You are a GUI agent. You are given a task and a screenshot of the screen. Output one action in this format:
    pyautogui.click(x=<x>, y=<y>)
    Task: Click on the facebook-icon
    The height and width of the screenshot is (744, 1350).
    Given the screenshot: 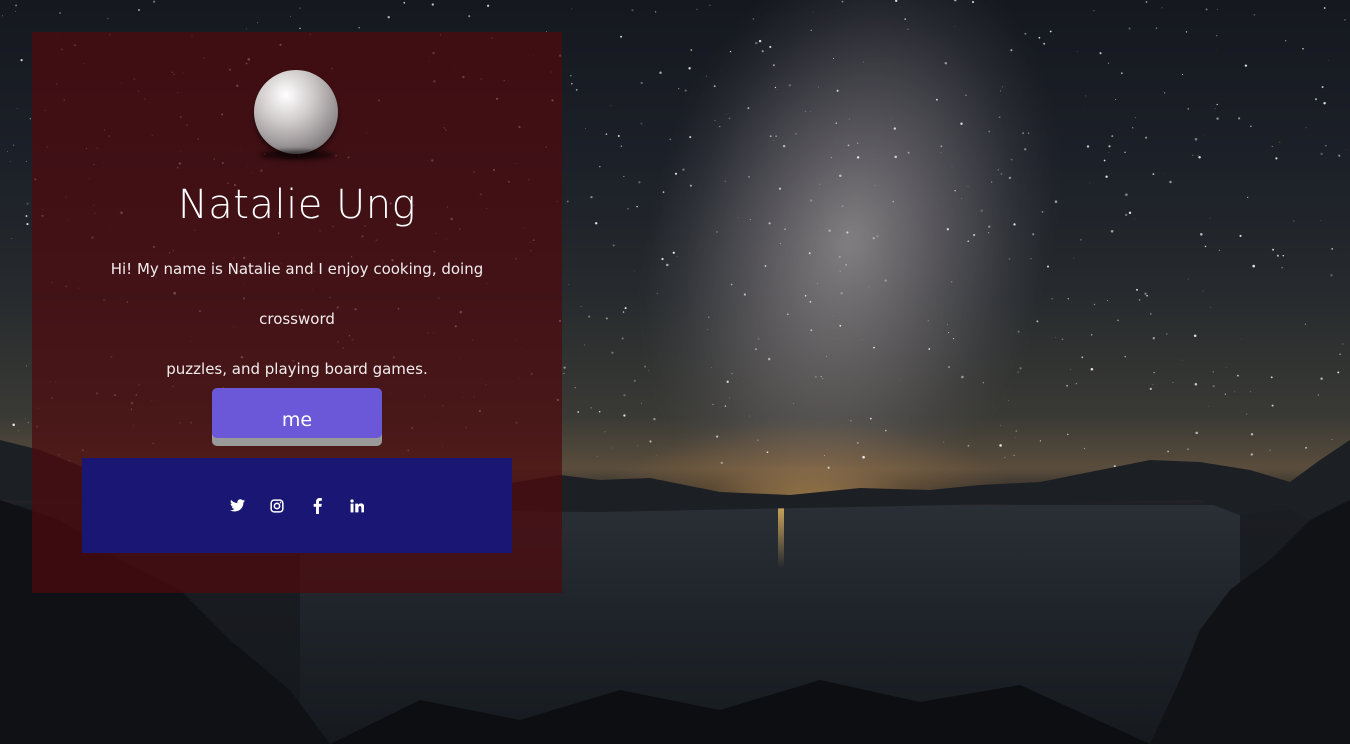 What is the action you would take?
    pyautogui.click(x=317, y=506)
    